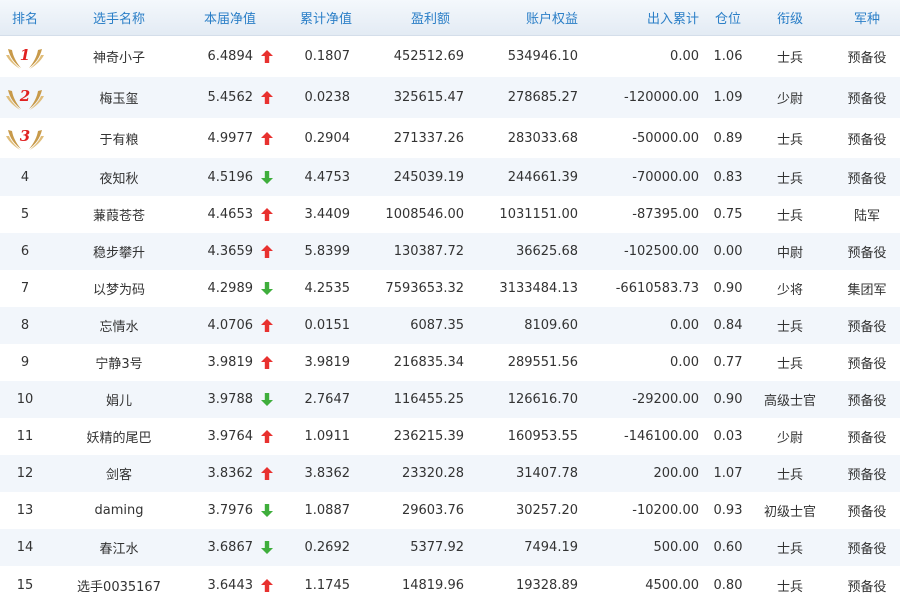 This screenshot has width=900, height=605. I want to click on inout-value: 500.00, so click(676, 547).